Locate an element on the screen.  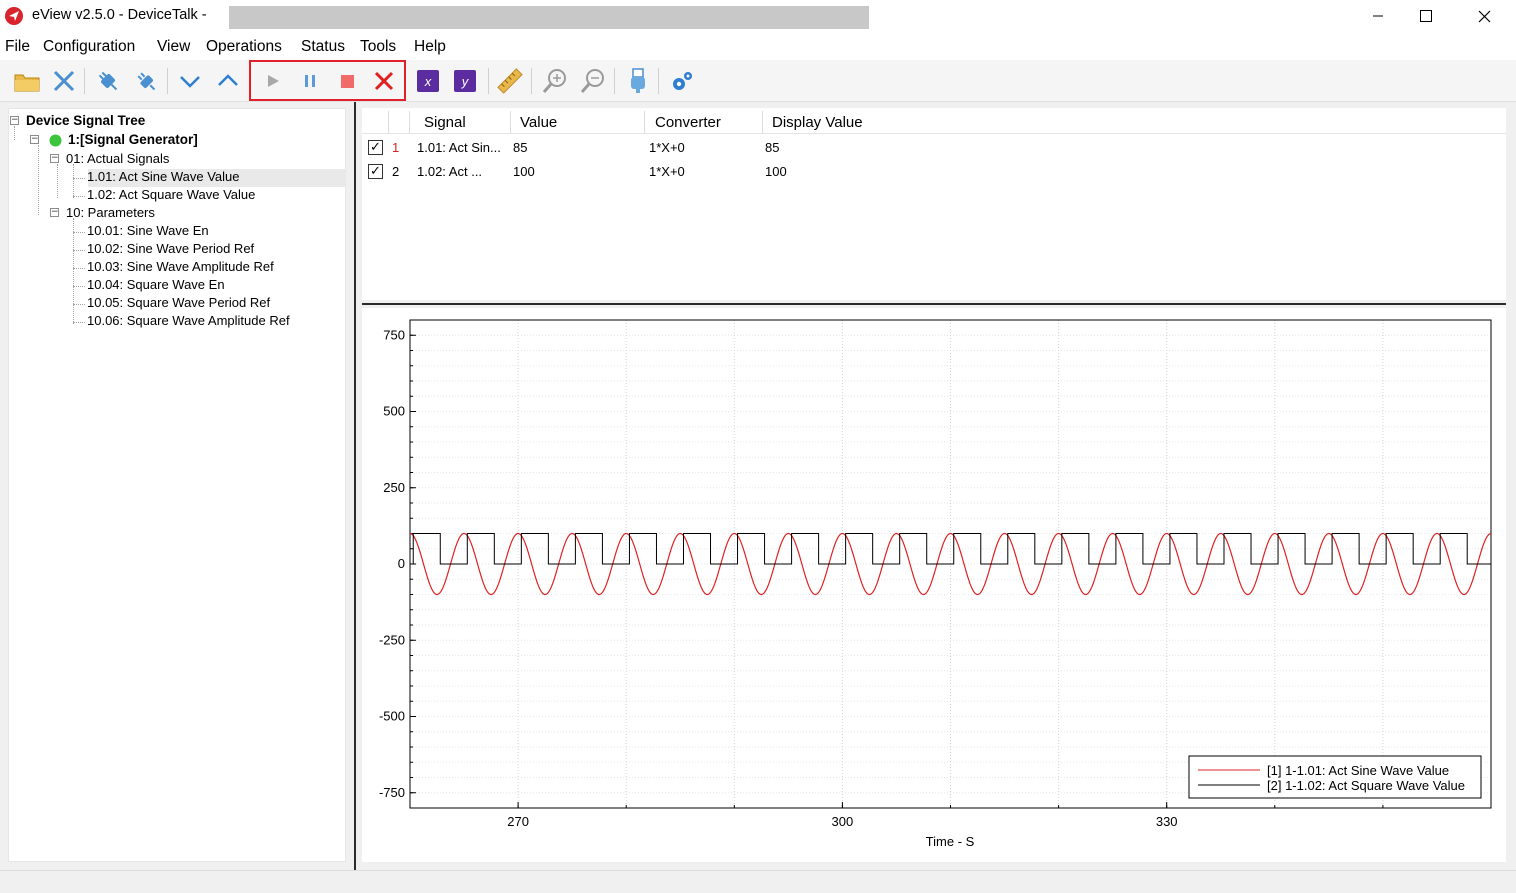
tree-item: 10.04: Square Wave En is located at coordinates (156, 285).